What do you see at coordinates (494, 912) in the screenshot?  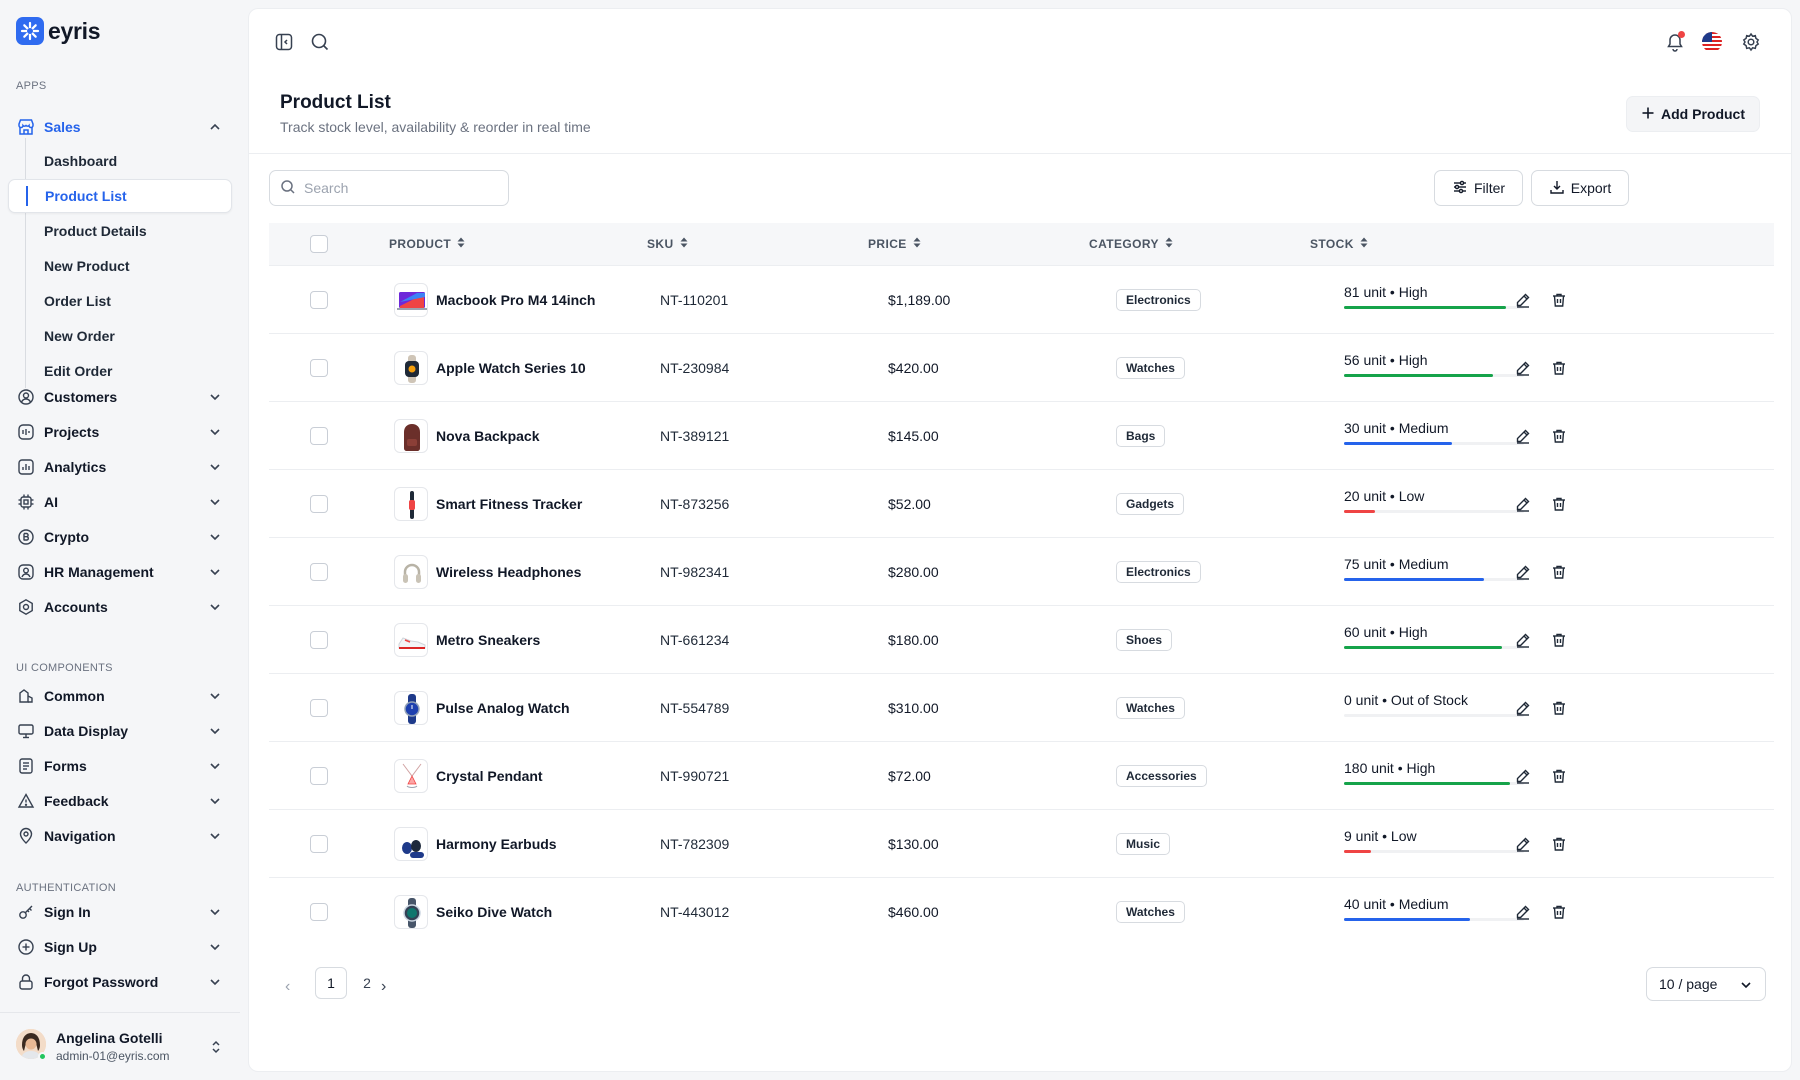 I see `product-name: Seiko Dive Watch` at bounding box center [494, 912].